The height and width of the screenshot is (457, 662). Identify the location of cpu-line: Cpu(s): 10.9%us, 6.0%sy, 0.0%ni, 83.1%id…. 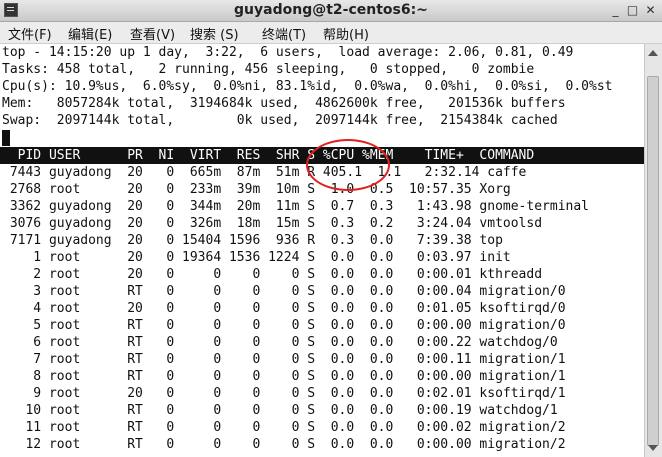
(307, 86).